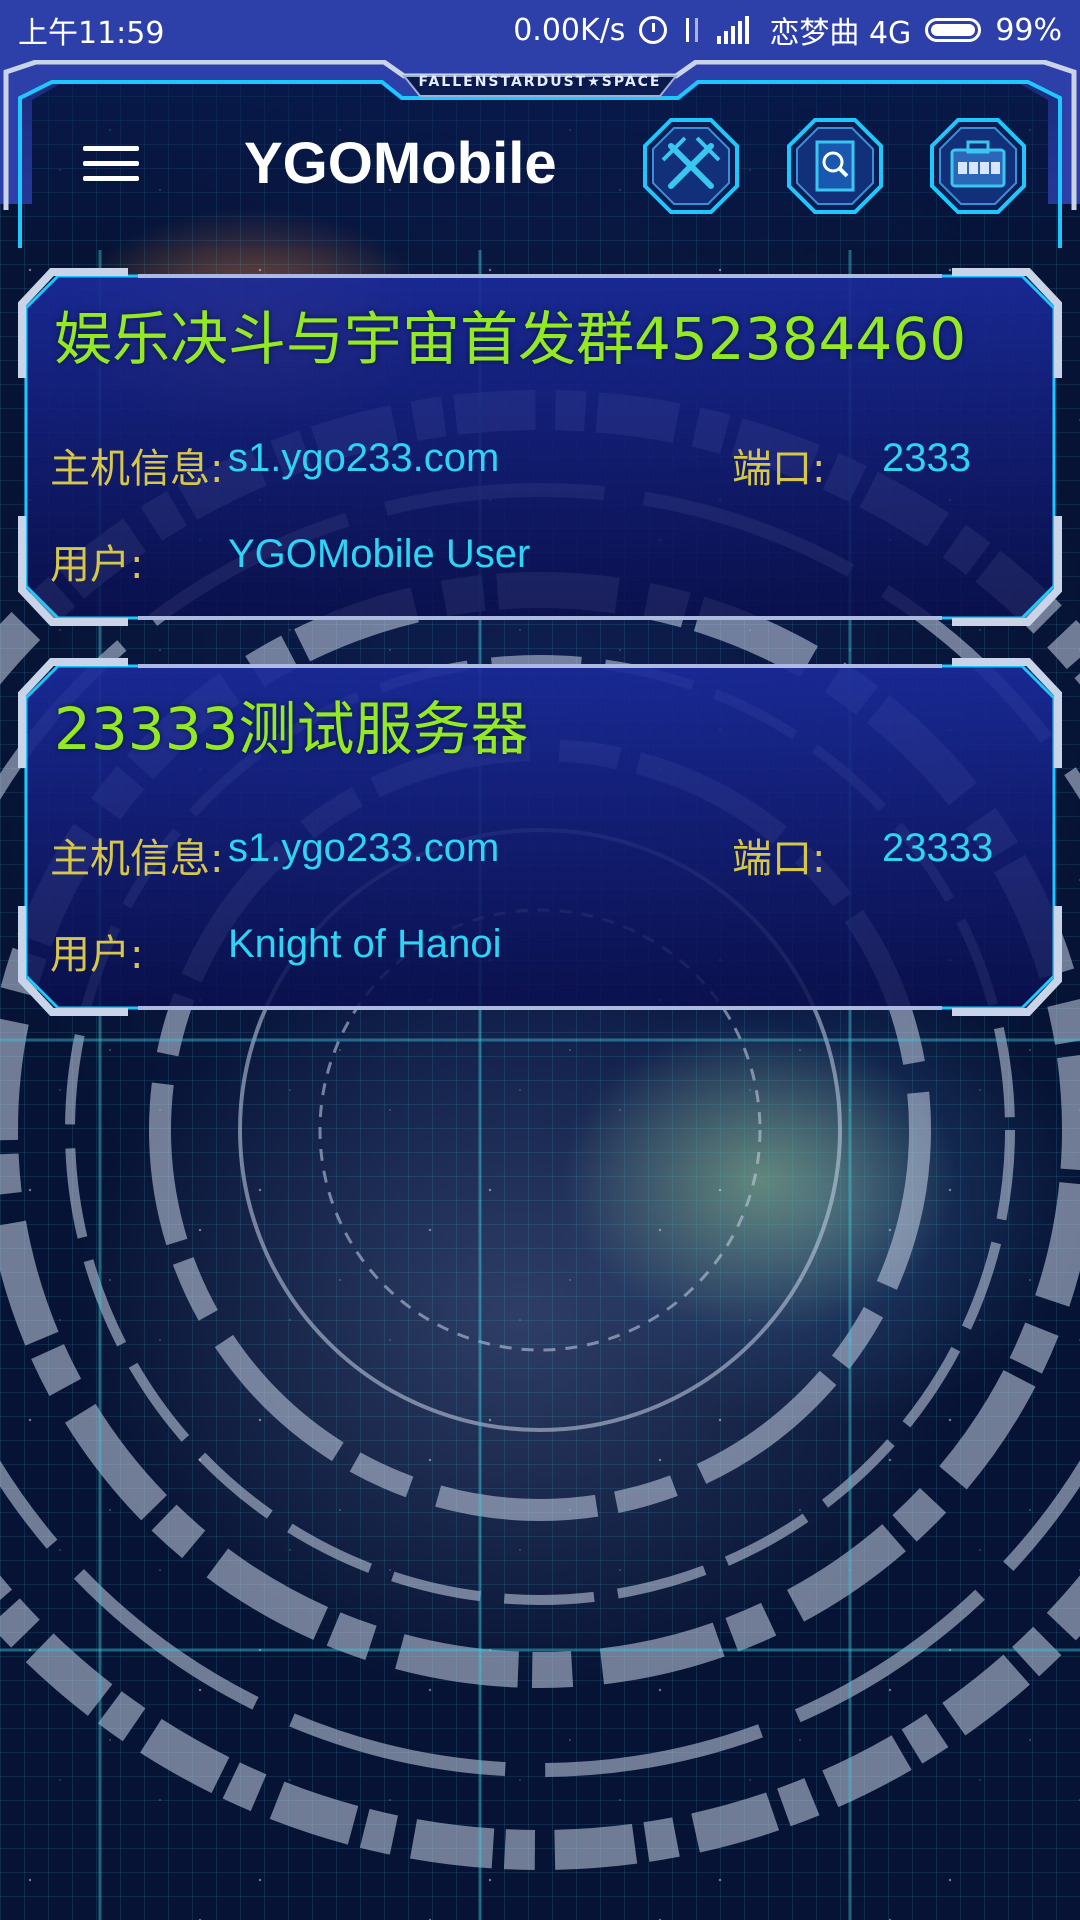 The width and height of the screenshot is (1080, 1920). What do you see at coordinates (1028, 30) in the screenshot?
I see `battery-percent: 99%` at bounding box center [1028, 30].